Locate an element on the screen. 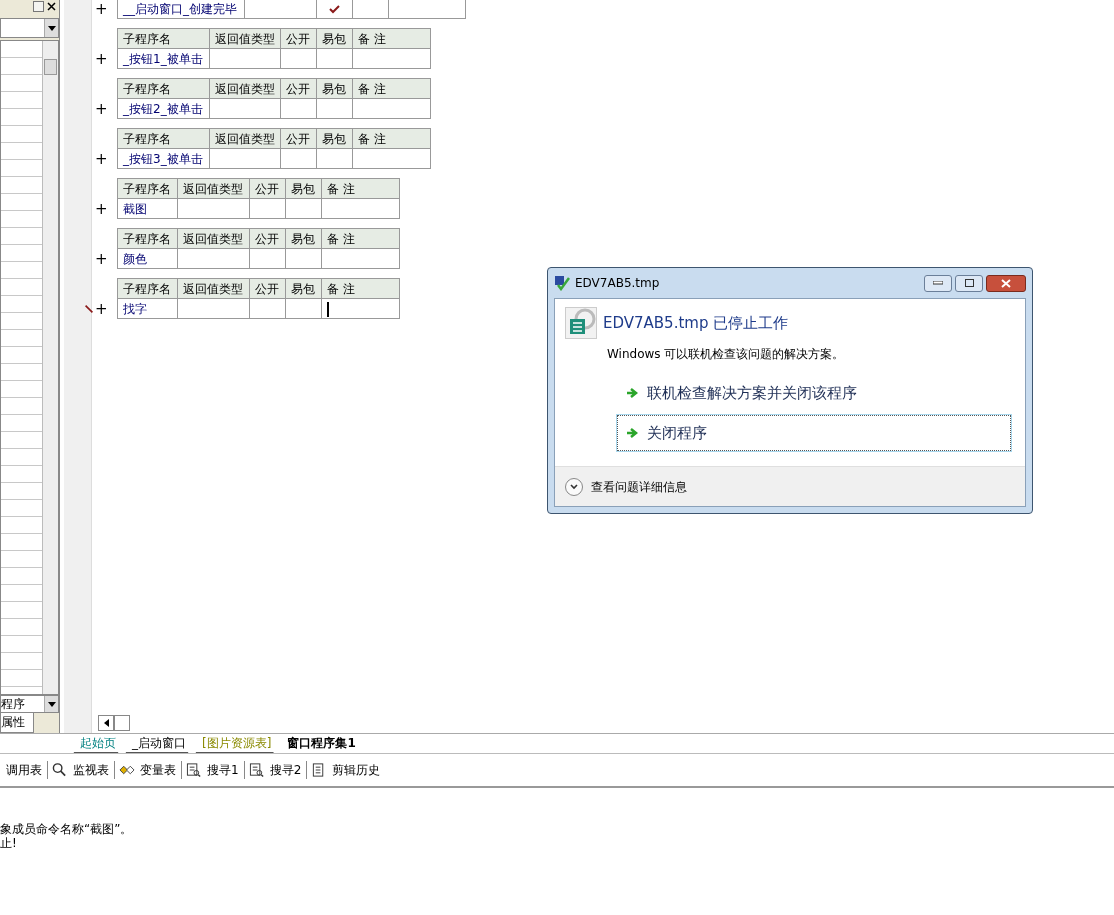 This screenshot has height=915, width=1114. subroutine-name-cell: __启动窗口_创建完毕 is located at coordinates (181, 9).